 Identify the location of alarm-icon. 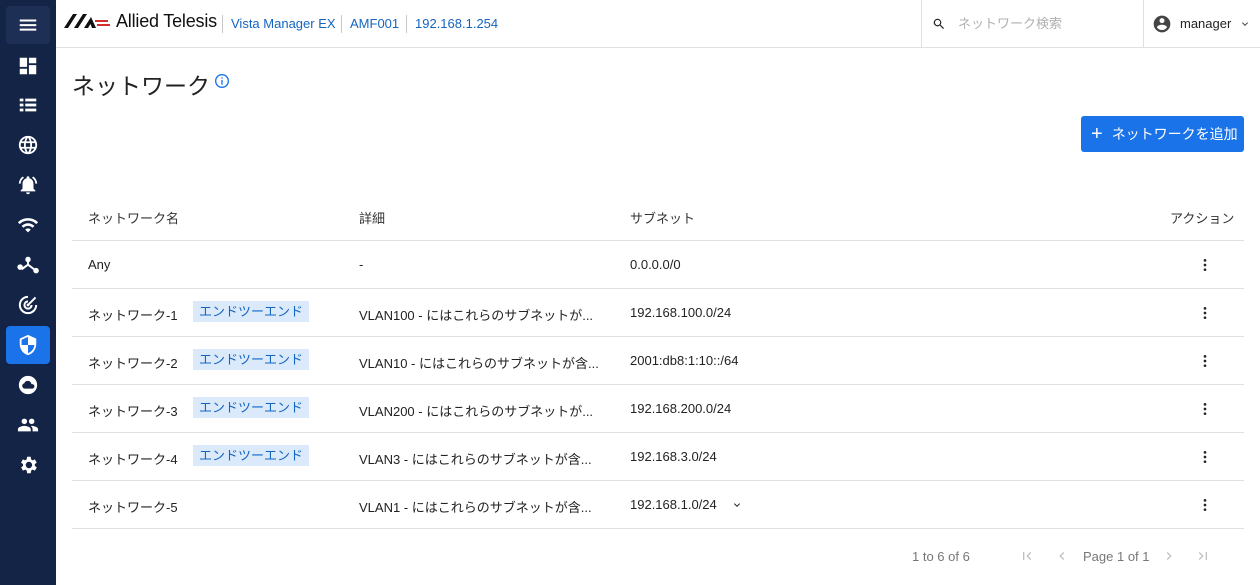
(28, 185).